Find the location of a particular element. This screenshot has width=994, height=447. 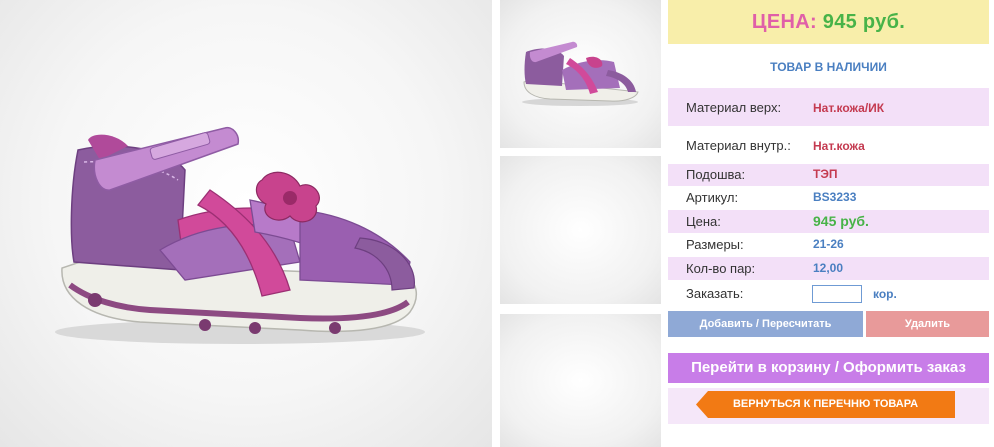

spec-row-sizes: Размеры: 21-26 is located at coordinates (828, 245).